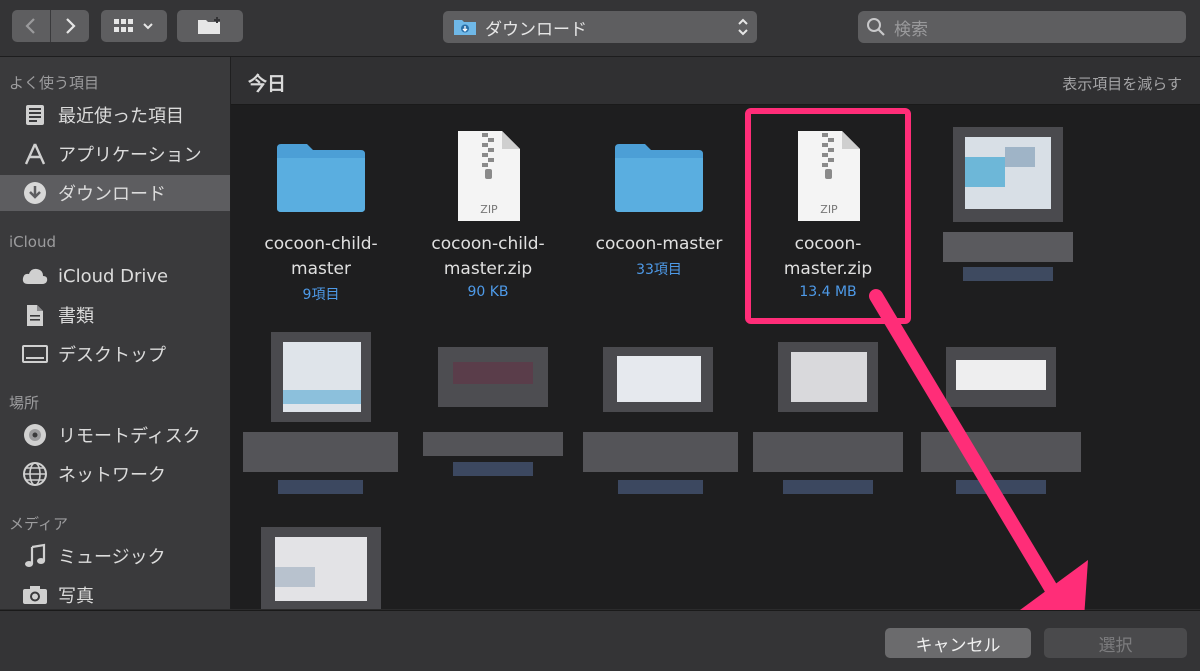  What do you see at coordinates (1022, 27) in the screenshot?
I see `search-field: 検索` at bounding box center [1022, 27].